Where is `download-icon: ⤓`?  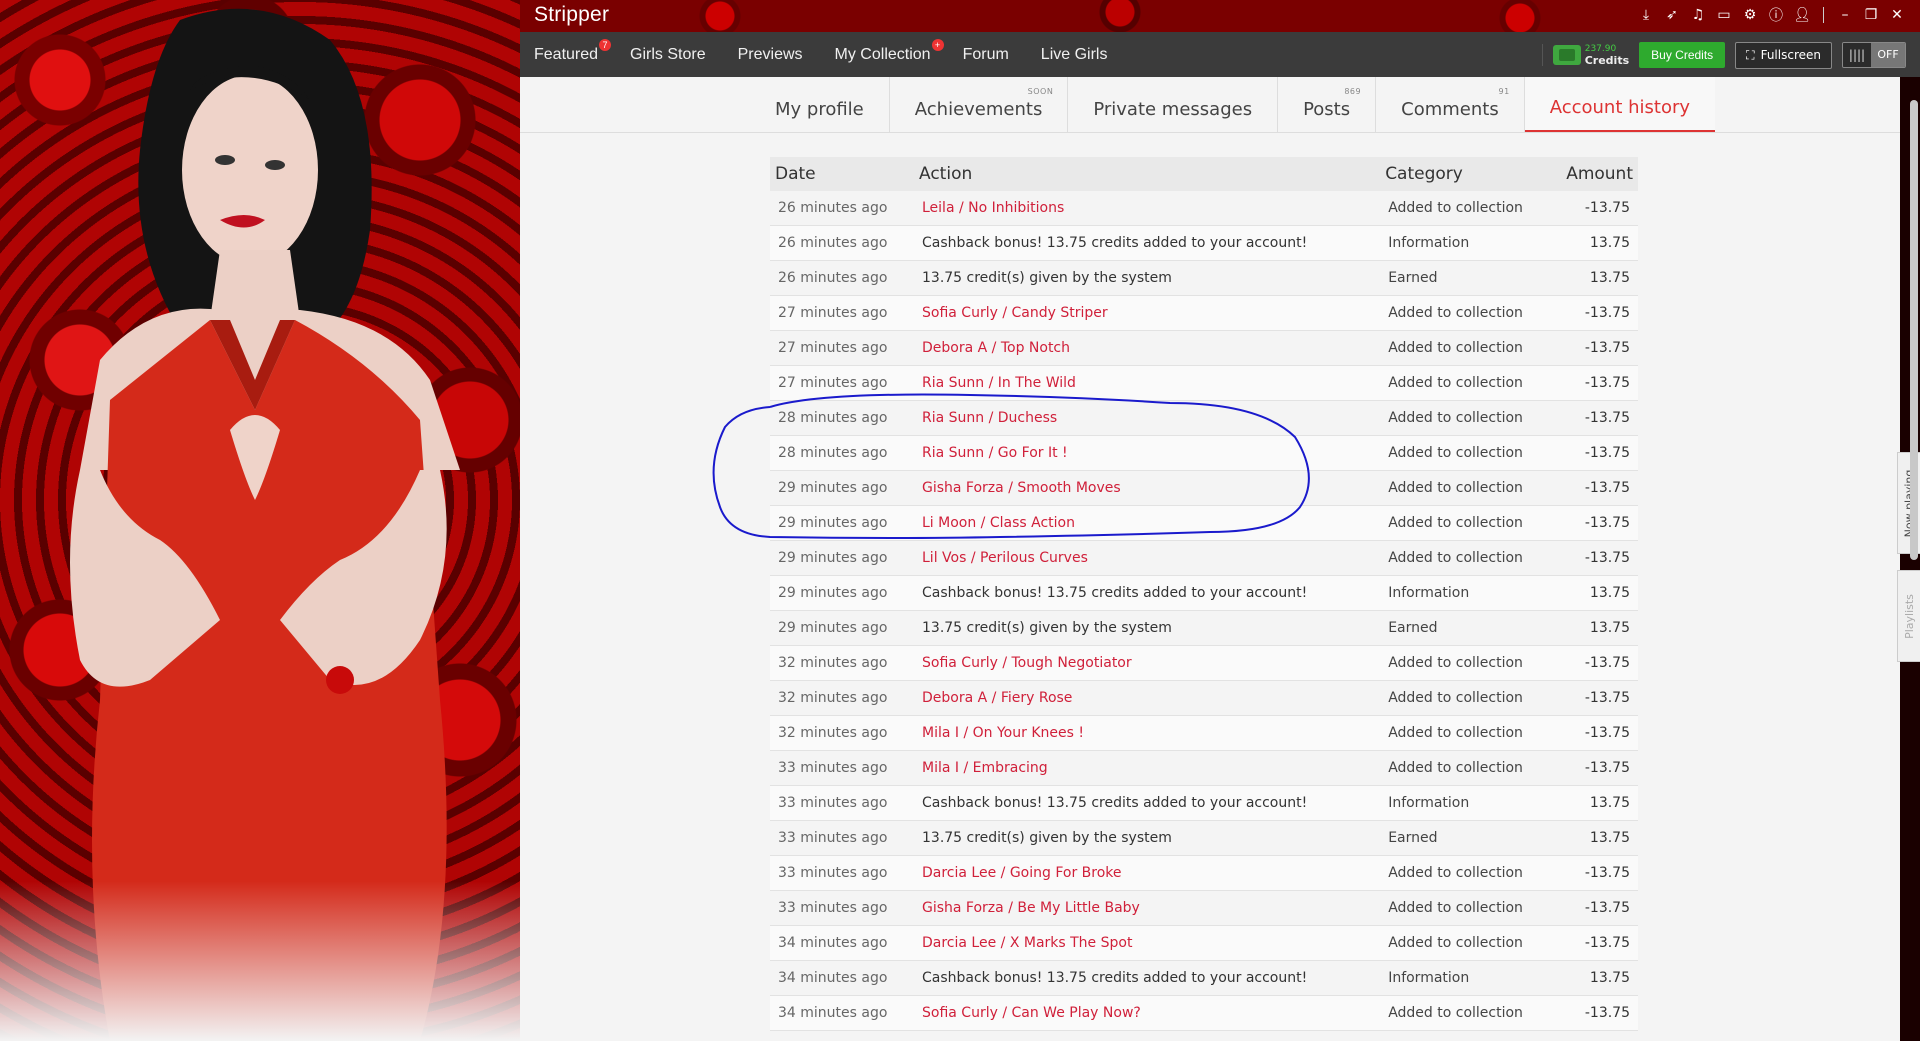
download-icon: ⤓ is located at coordinates (1646, 15).